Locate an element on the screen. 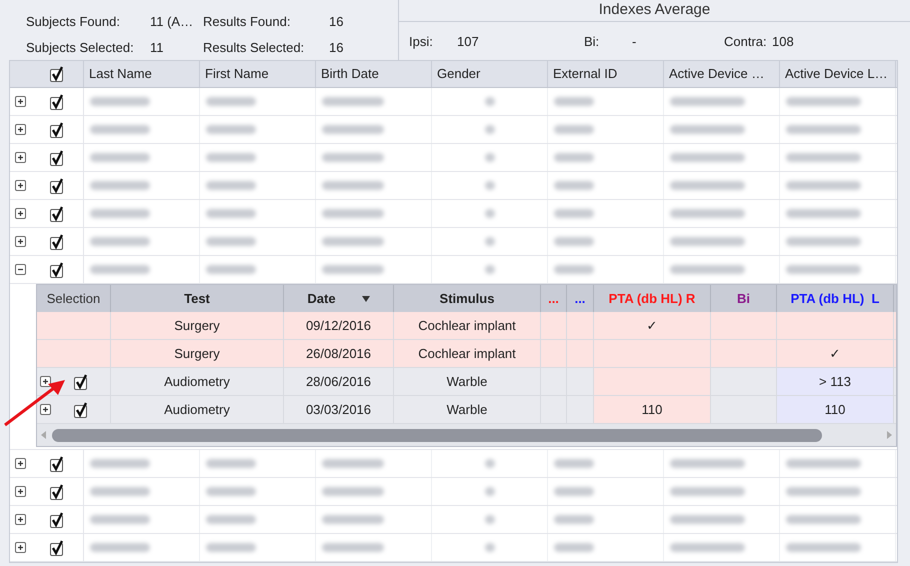  scrollbar-thumb is located at coordinates (437, 435).